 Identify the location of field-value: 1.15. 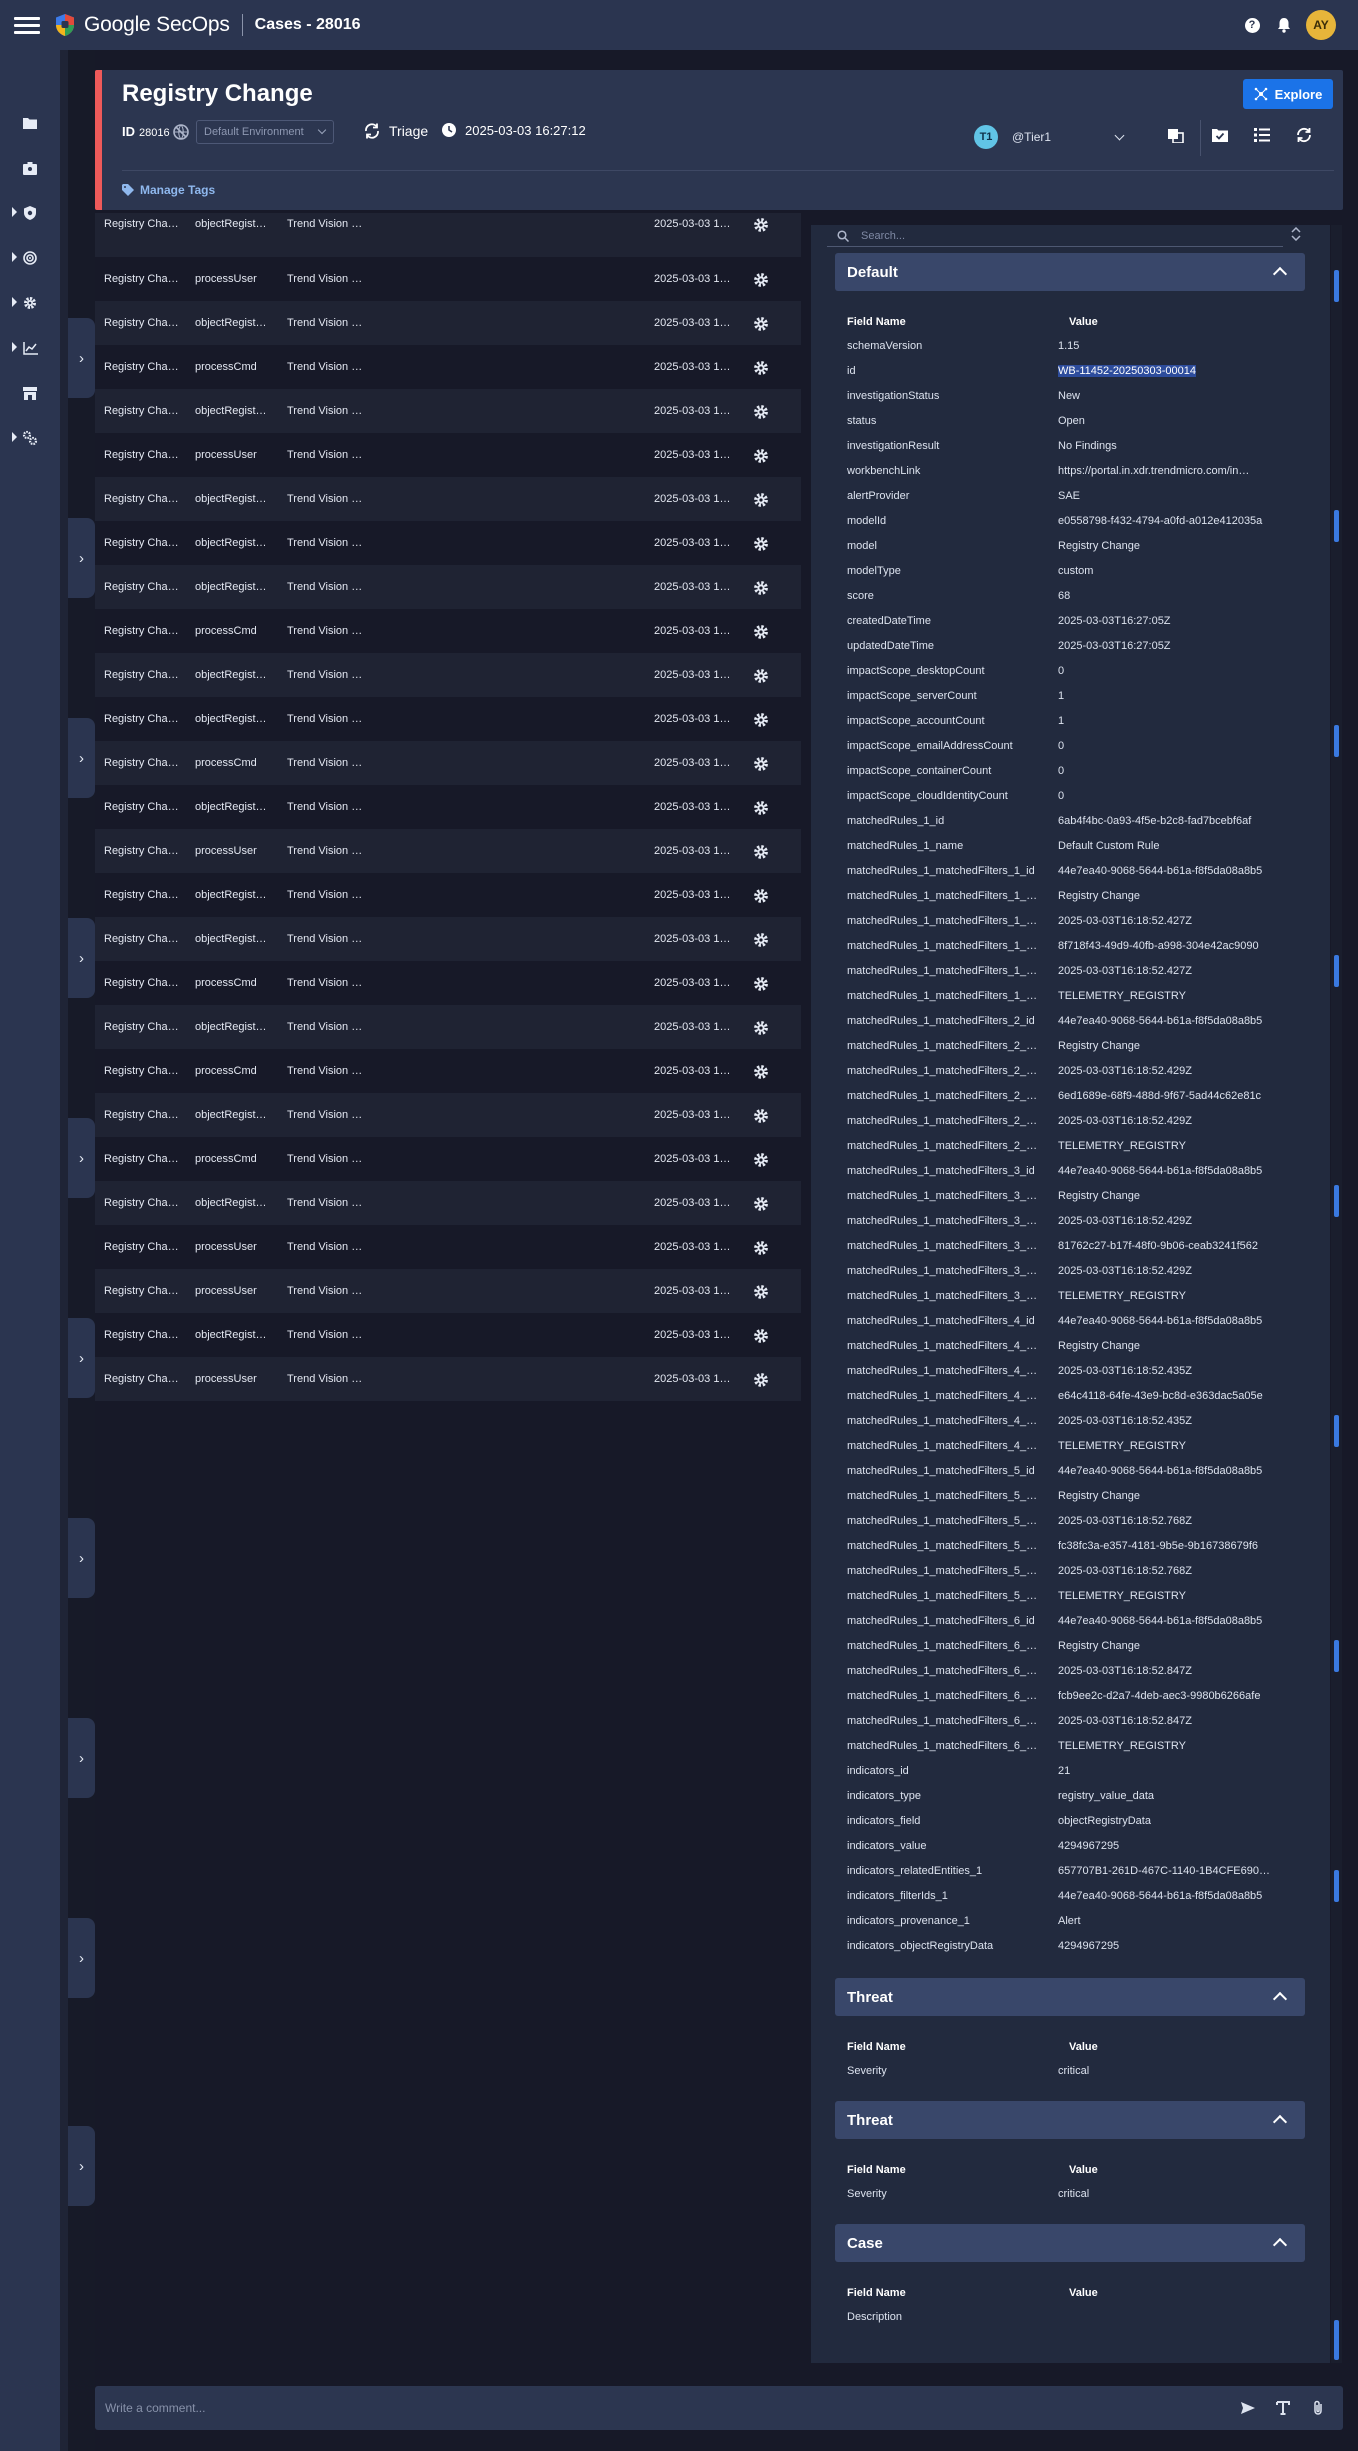
(1169, 346).